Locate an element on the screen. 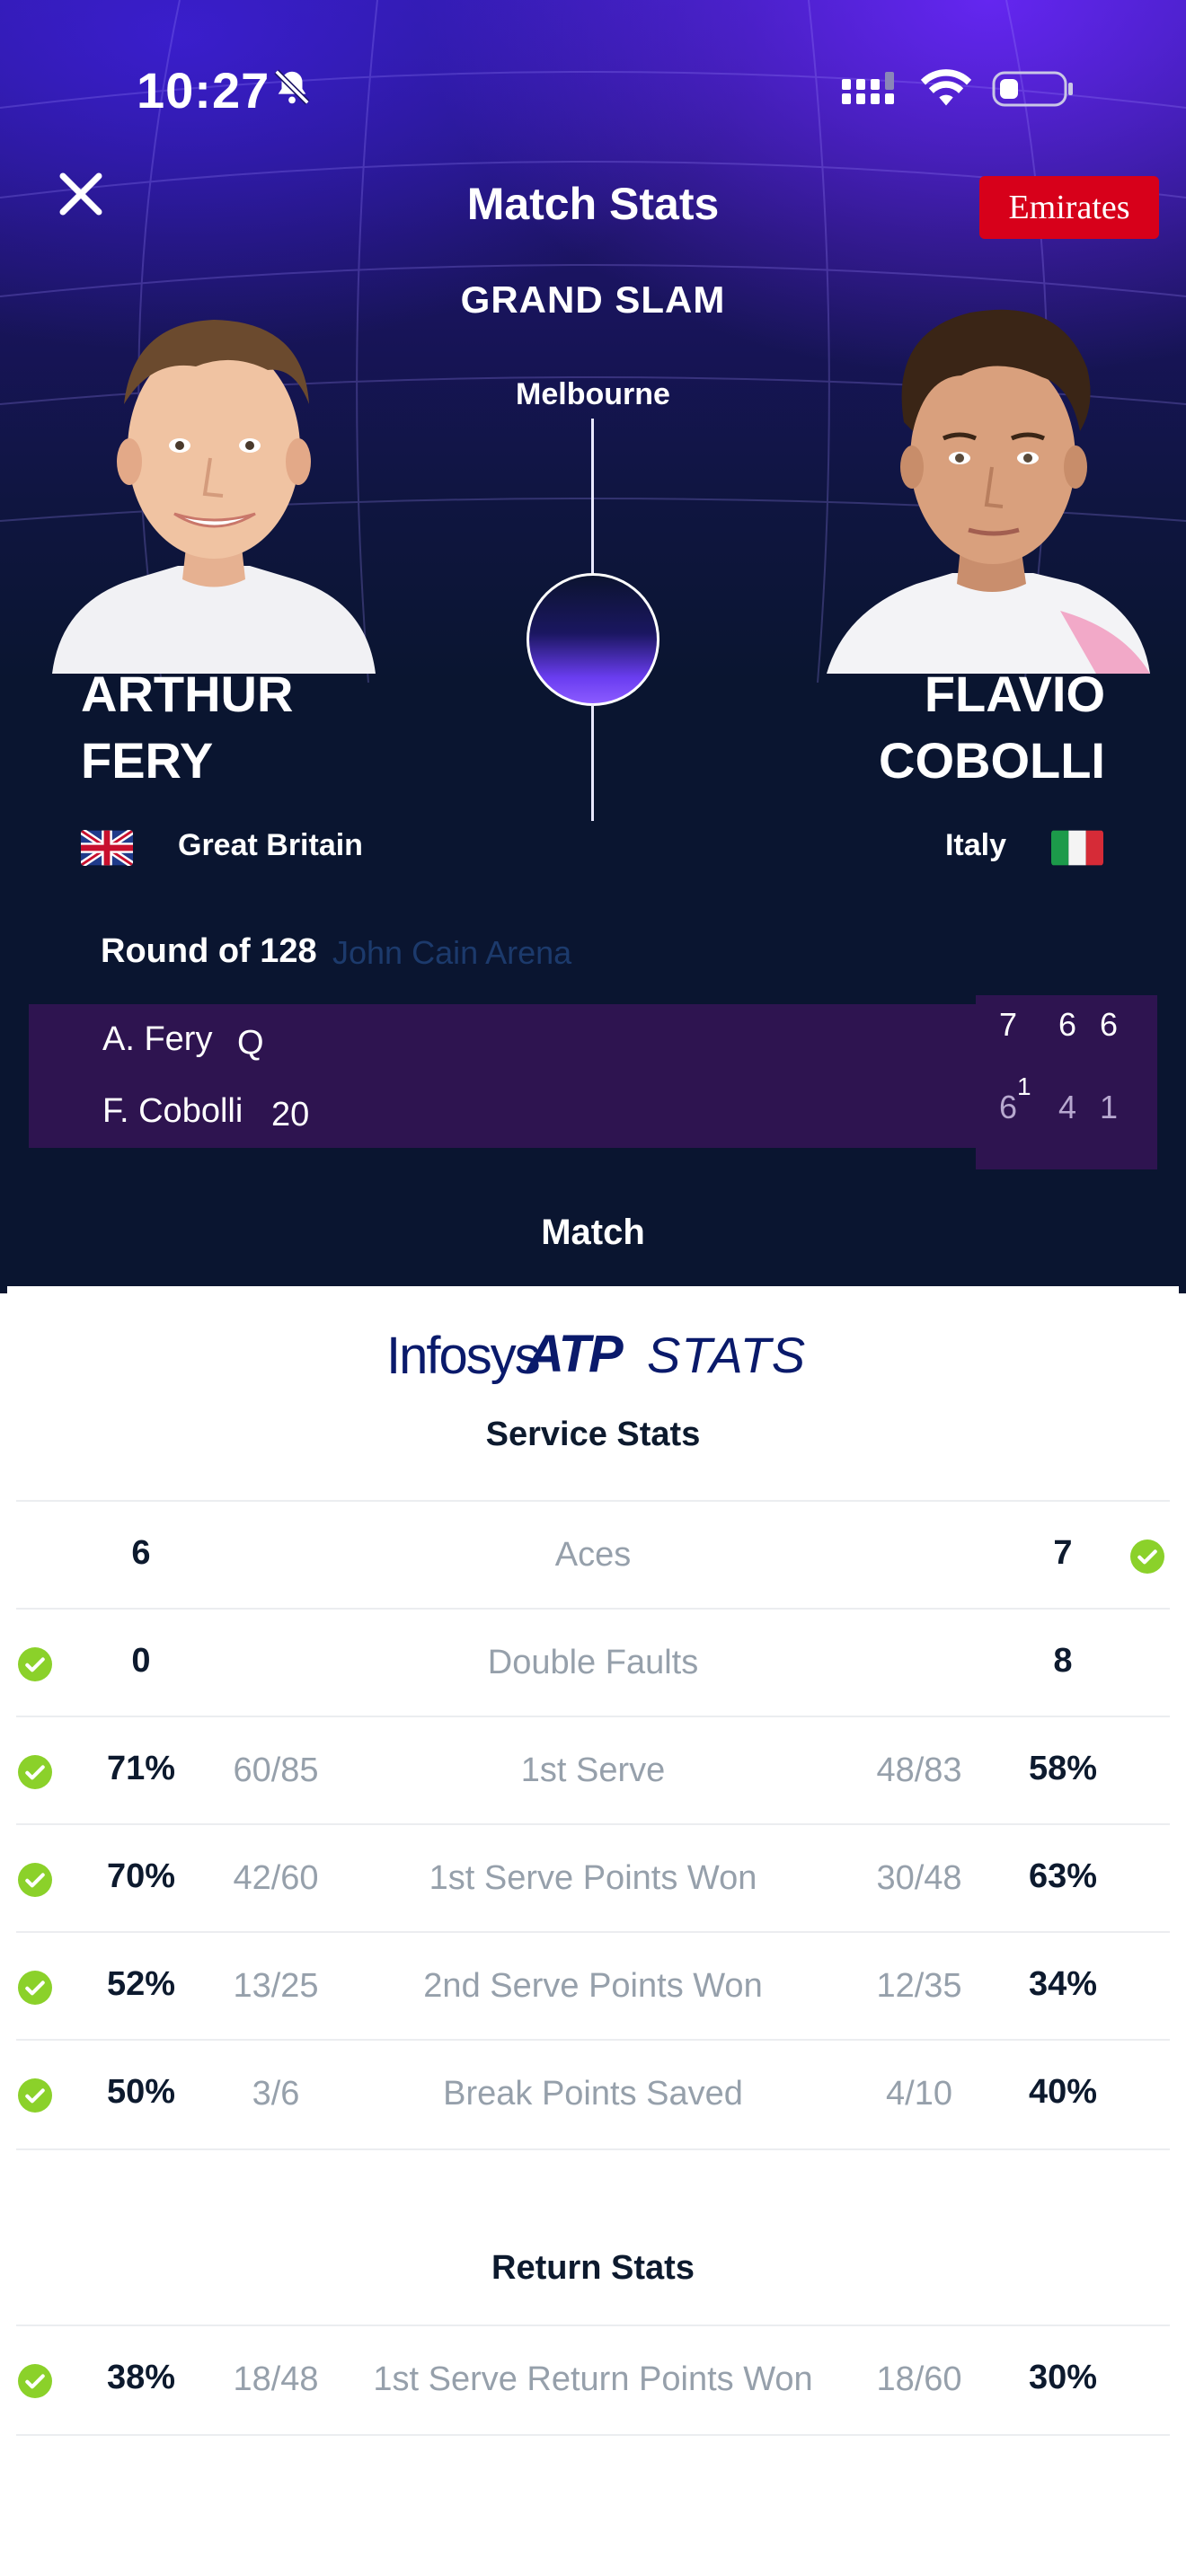  stat-label: 1st Serve is located at coordinates (593, 1770).